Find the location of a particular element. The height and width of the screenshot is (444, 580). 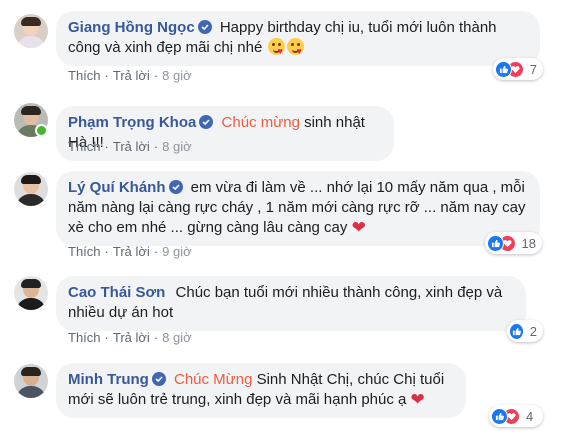

highlighted-text: Chúc mừng is located at coordinates (260, 122).